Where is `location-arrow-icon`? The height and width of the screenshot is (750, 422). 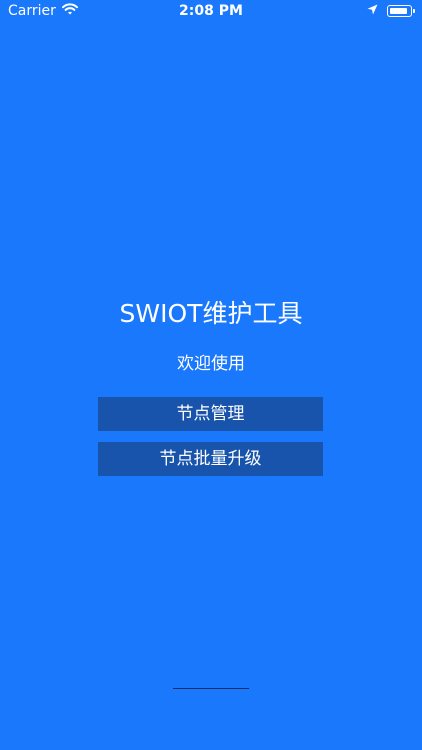 location-arrow-icon is located at coordinates (372, 11).